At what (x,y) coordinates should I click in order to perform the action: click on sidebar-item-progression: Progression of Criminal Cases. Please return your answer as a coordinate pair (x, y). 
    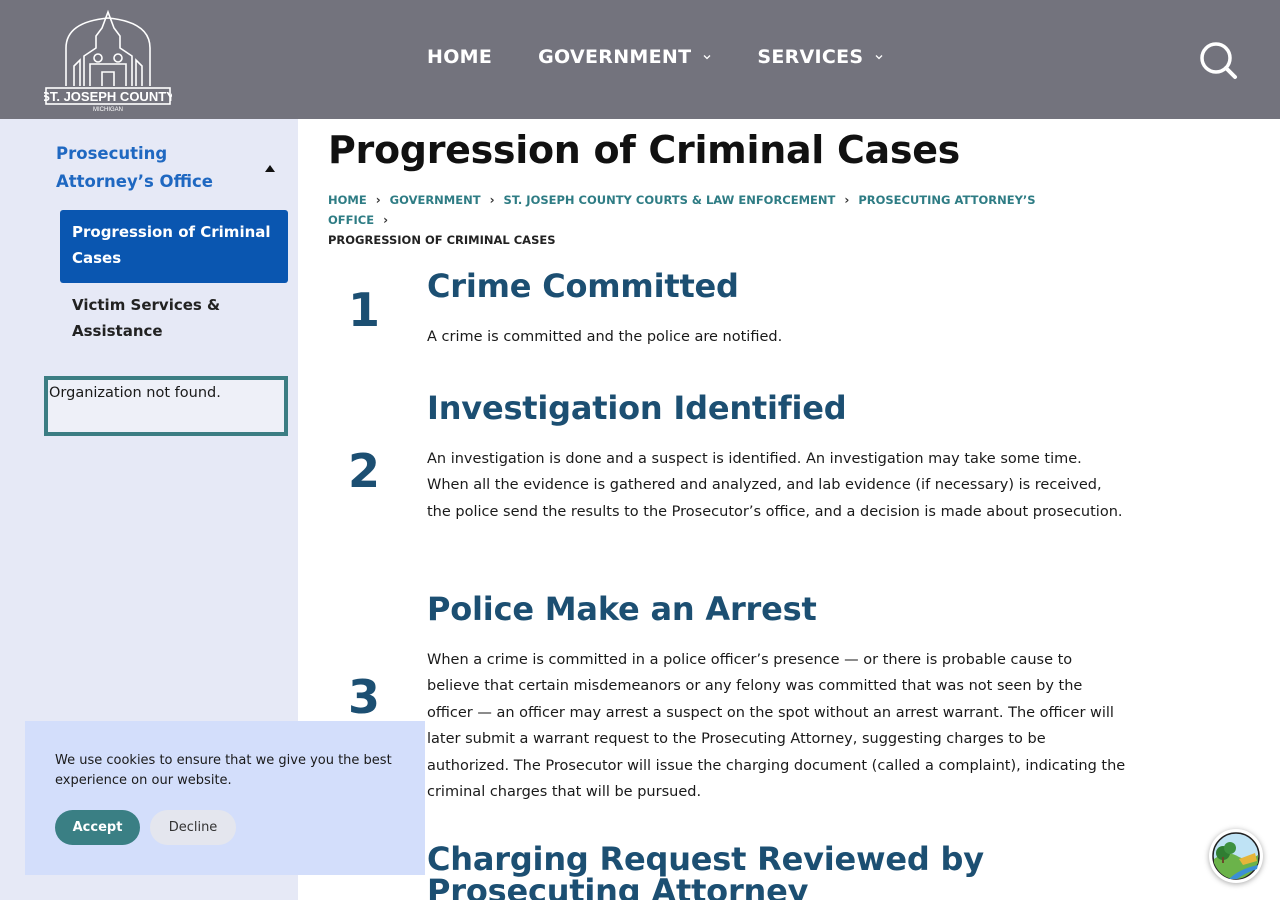
    Looking at the image, I should click on (174, 246).